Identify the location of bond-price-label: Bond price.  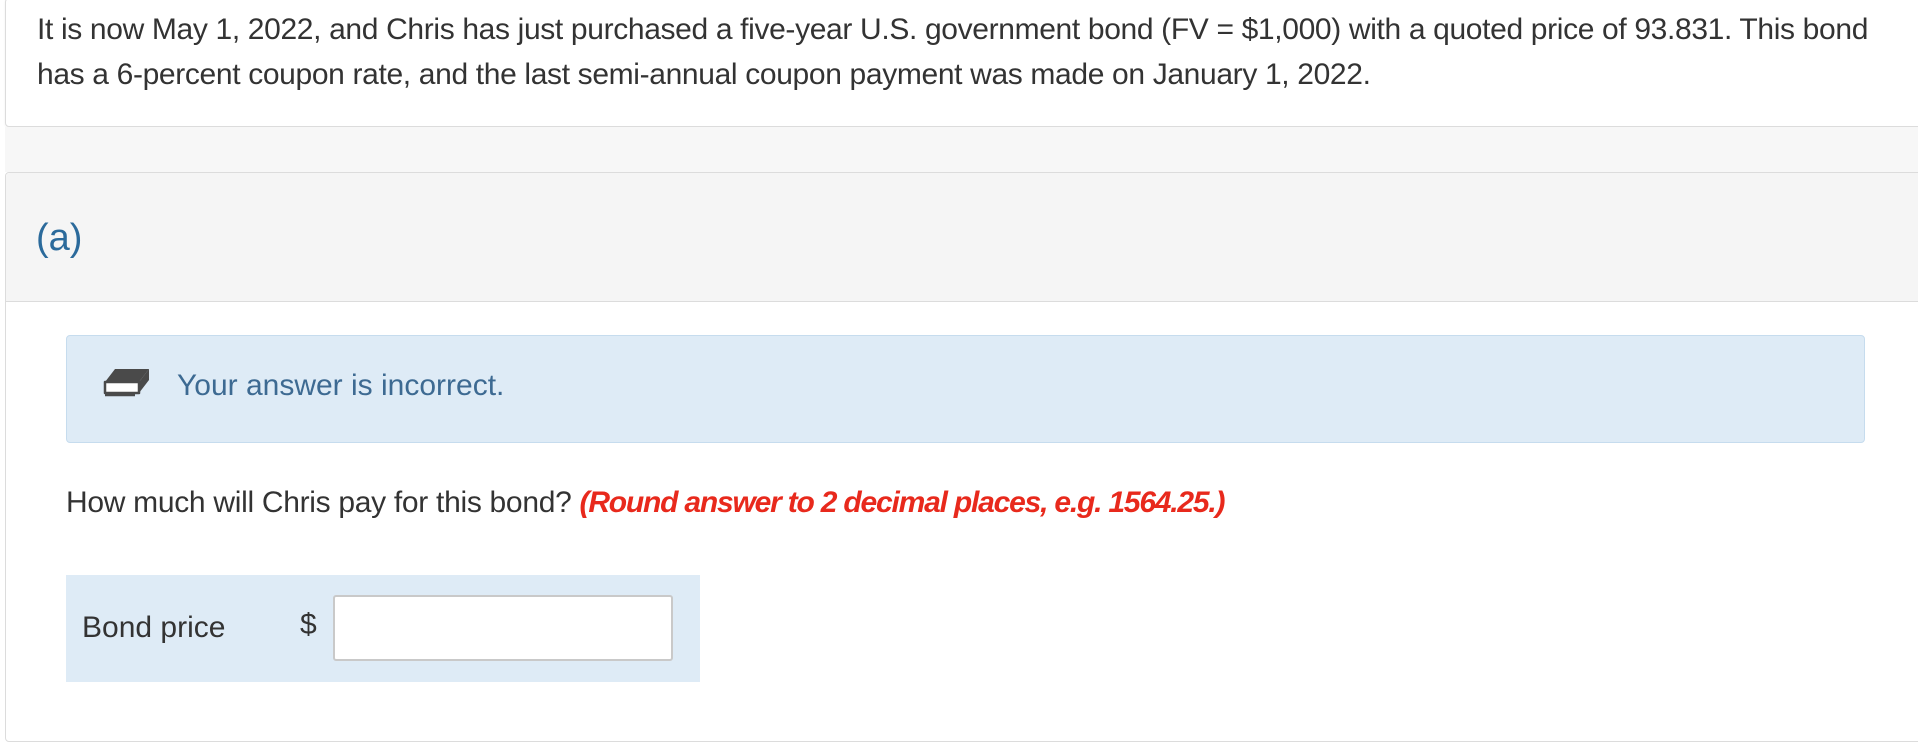
(154, 627).